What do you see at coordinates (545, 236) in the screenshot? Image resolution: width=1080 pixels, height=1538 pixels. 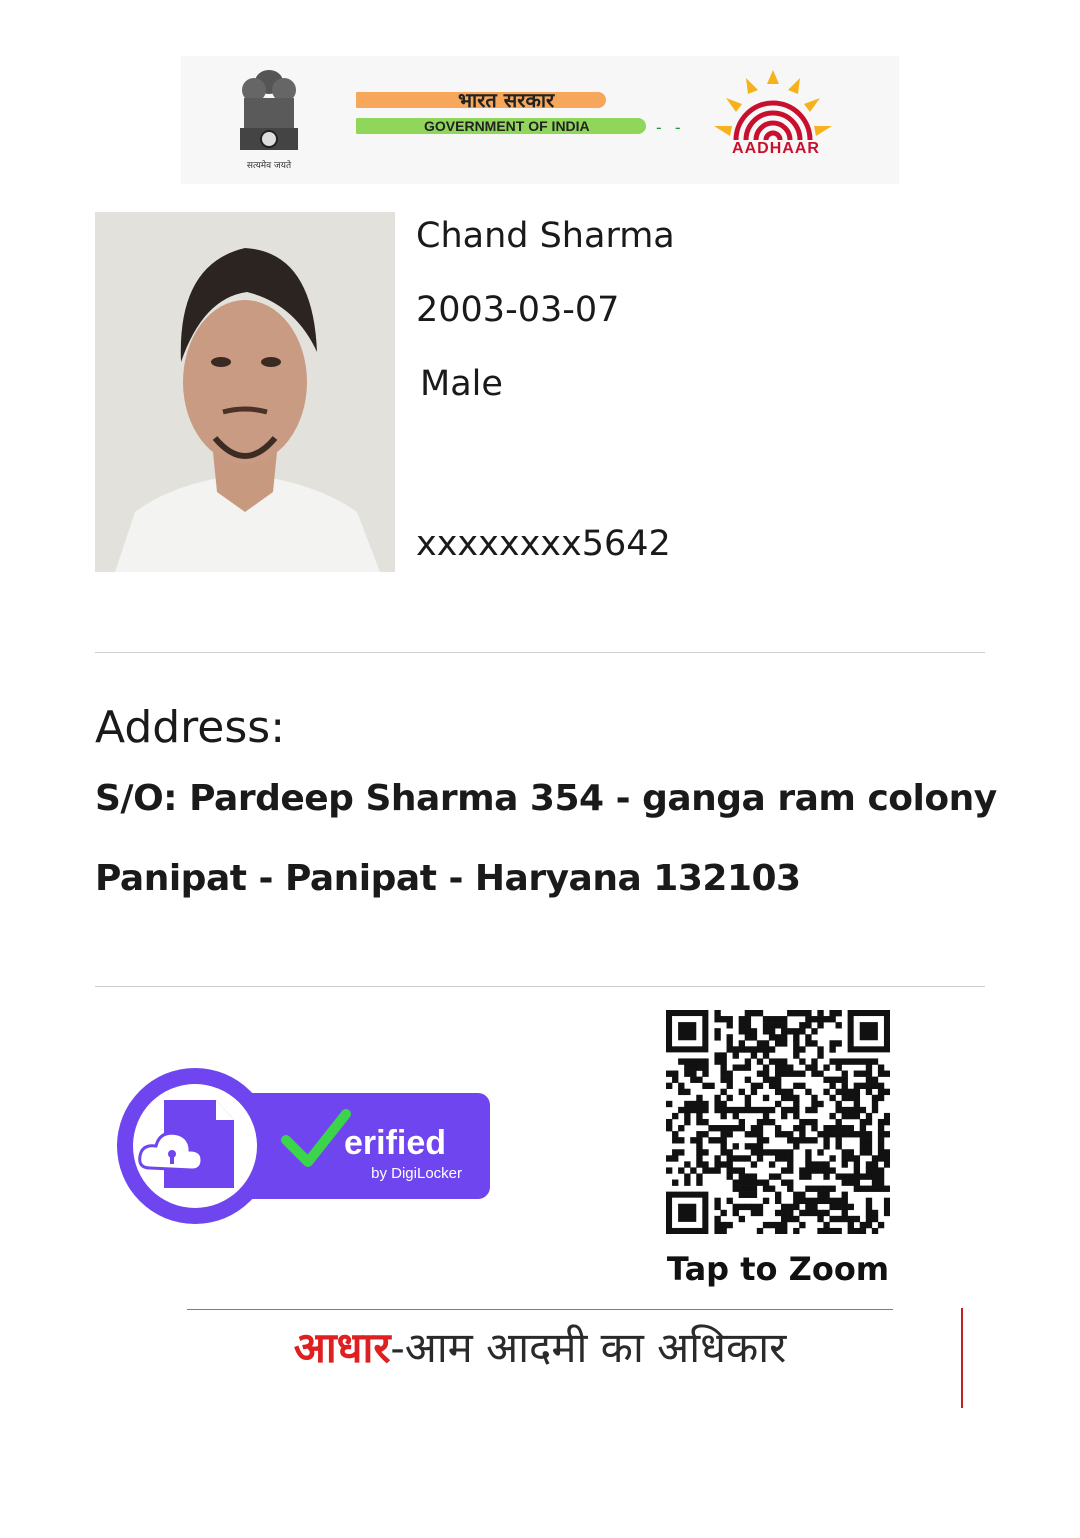 I see `holder-name: Chand Sharma` at bounding box center [545, 236].